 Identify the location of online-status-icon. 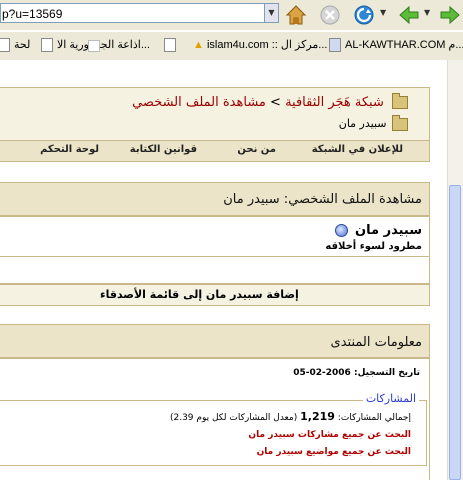
(341, 230).